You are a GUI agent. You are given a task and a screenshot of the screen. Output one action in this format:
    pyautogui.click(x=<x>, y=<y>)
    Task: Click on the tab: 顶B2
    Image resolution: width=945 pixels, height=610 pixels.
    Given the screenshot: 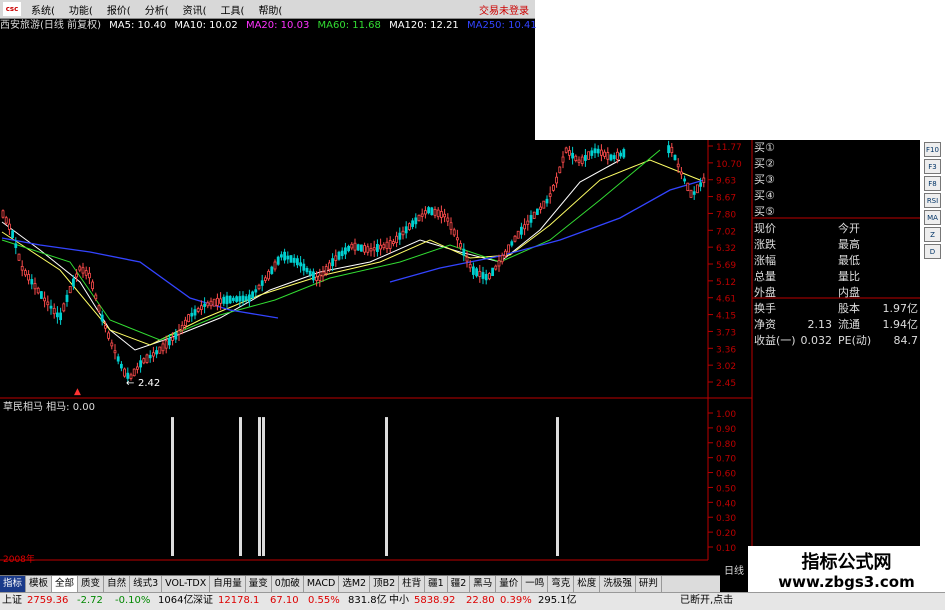 What is the action you would take?
    pyautogui.click(x=385, y=584)
    